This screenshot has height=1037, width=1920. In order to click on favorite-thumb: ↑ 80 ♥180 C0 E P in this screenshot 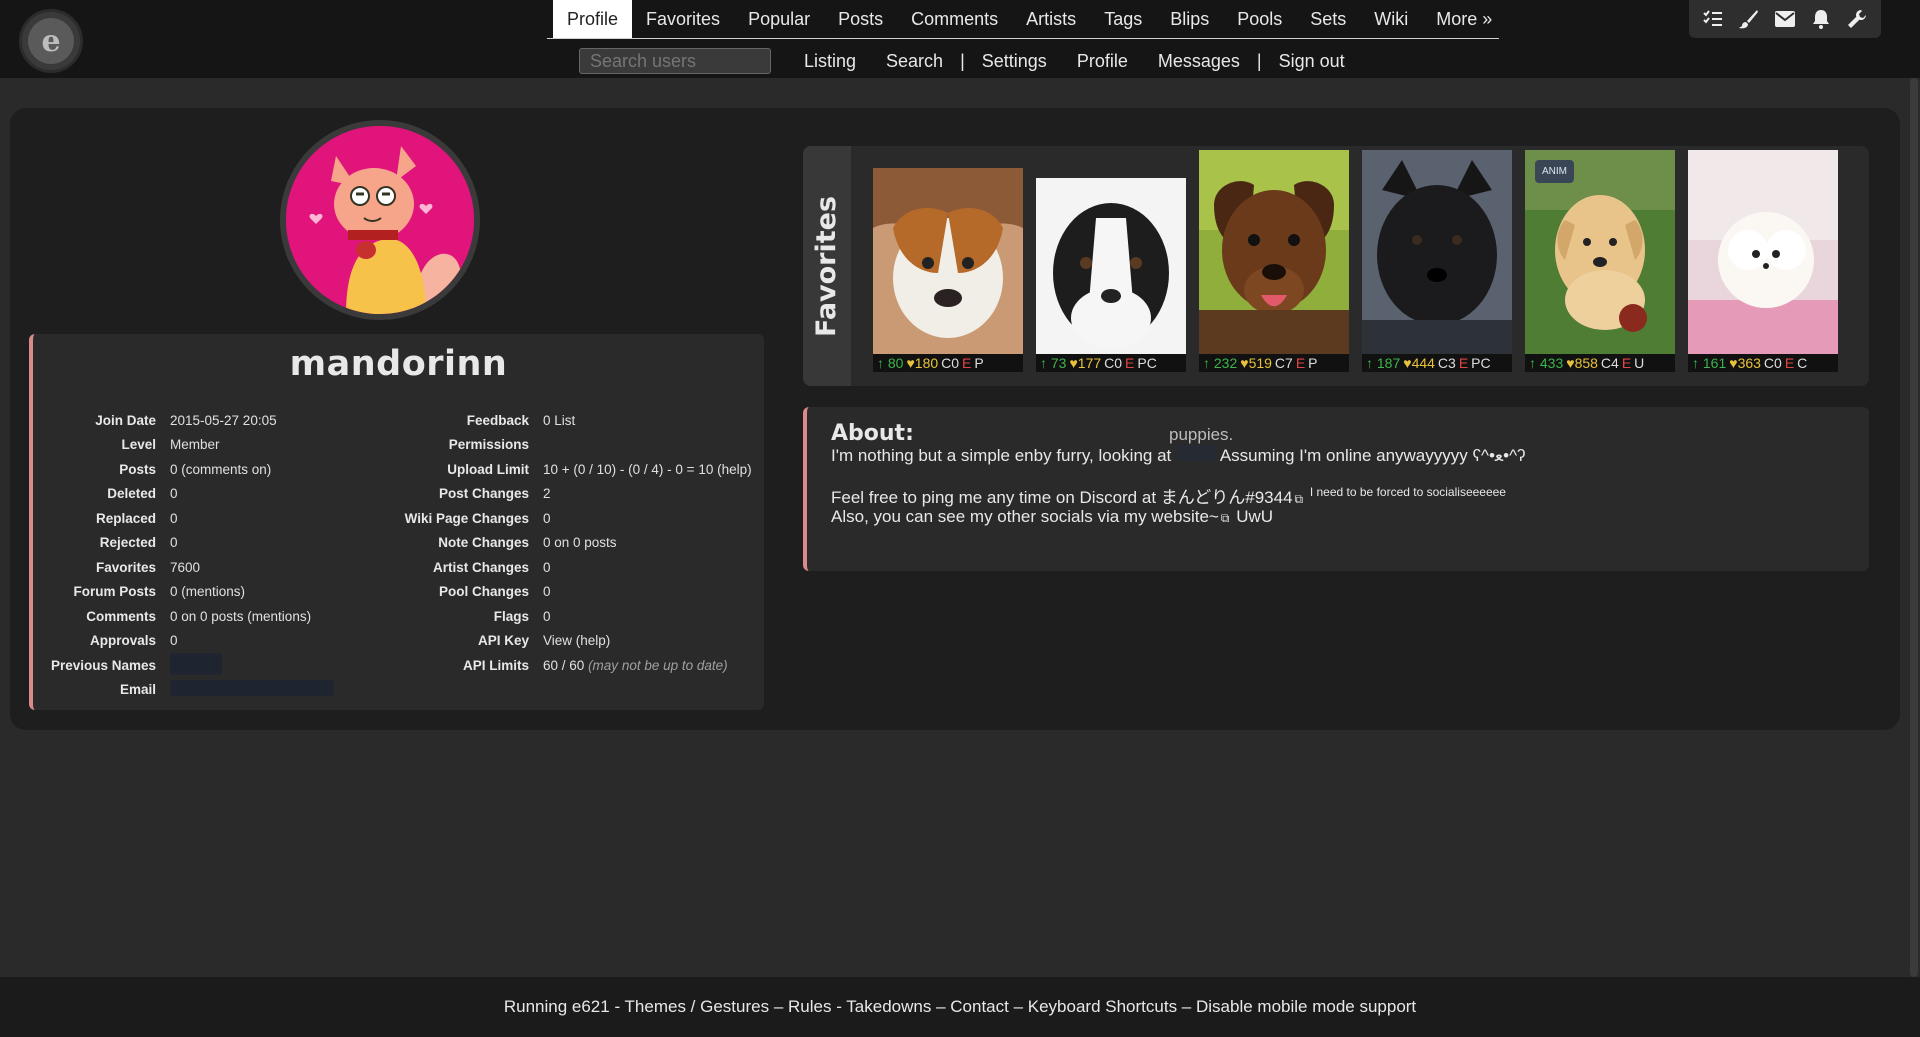, I will do `click(948, 265)`.